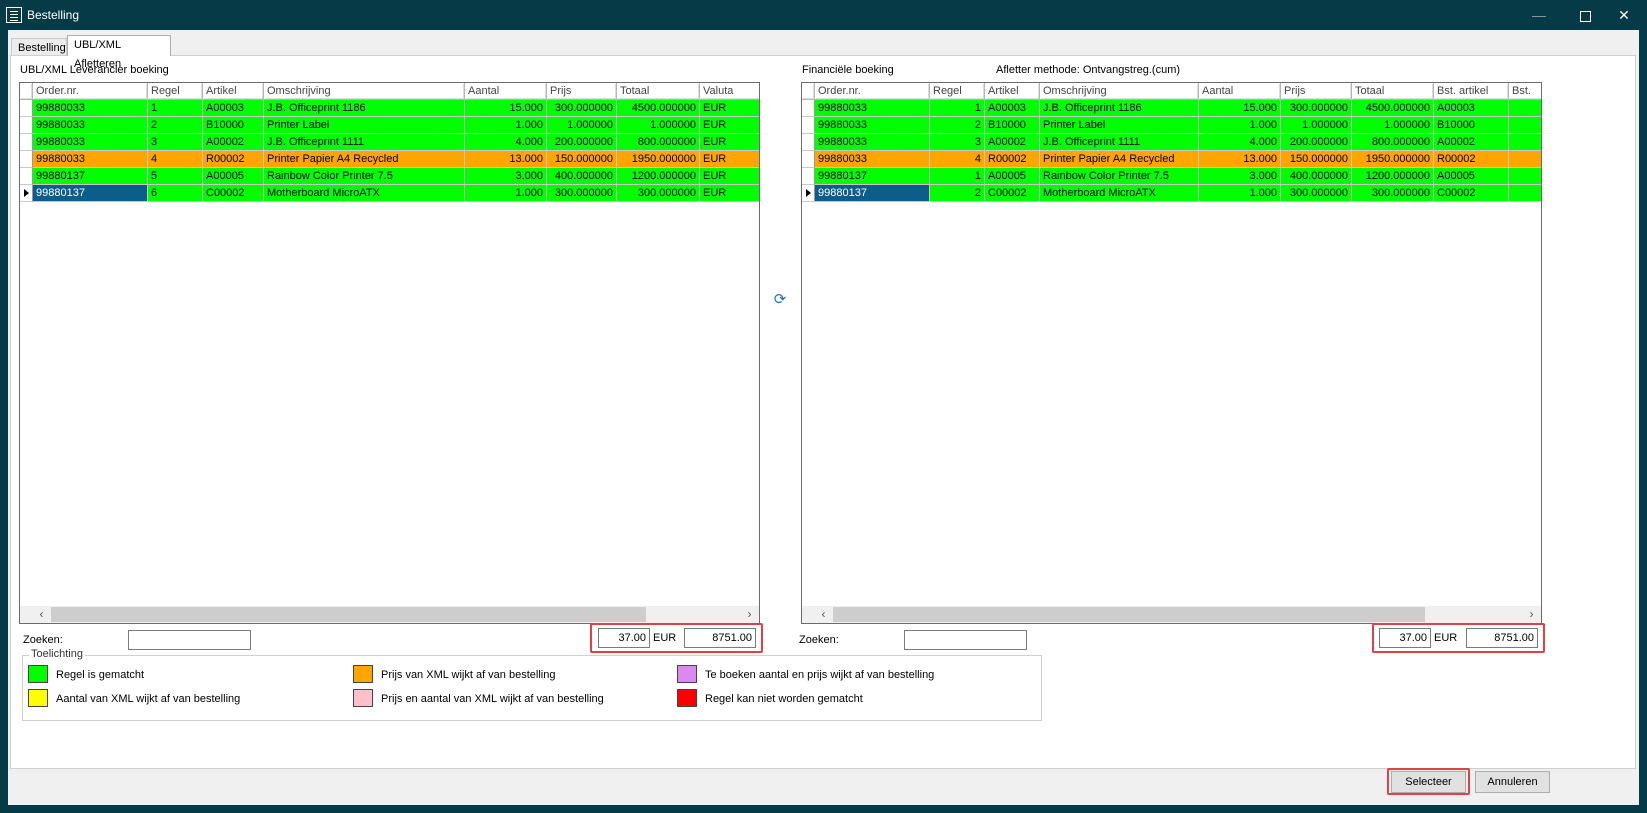 The width and height of the screenshot is (1647, 813). I want to click on left-horizontal-scrollbar: ‹ ›, so click(389, 614).